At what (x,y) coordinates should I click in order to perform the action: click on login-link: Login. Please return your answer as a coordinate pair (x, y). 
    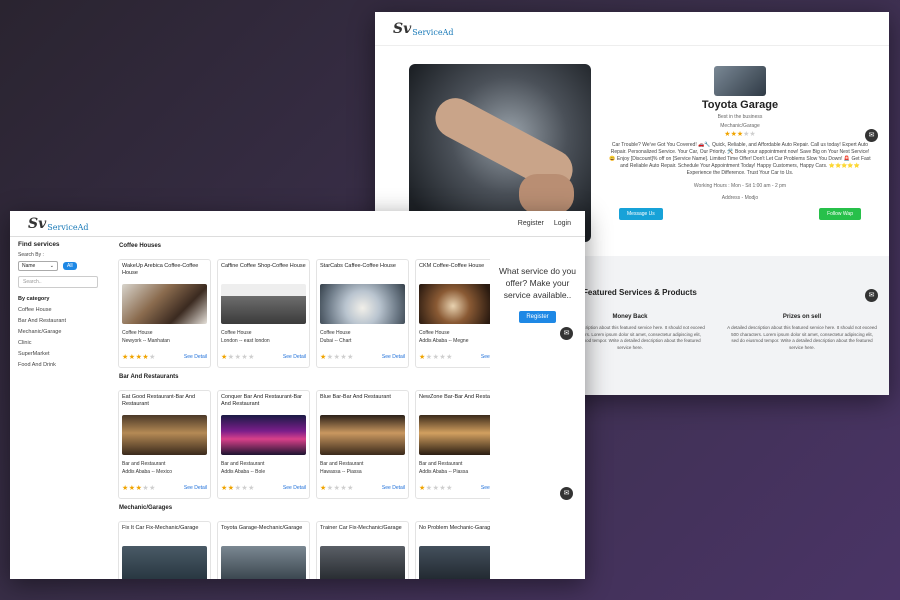
    Looking at the image, I should click on (562, 223).